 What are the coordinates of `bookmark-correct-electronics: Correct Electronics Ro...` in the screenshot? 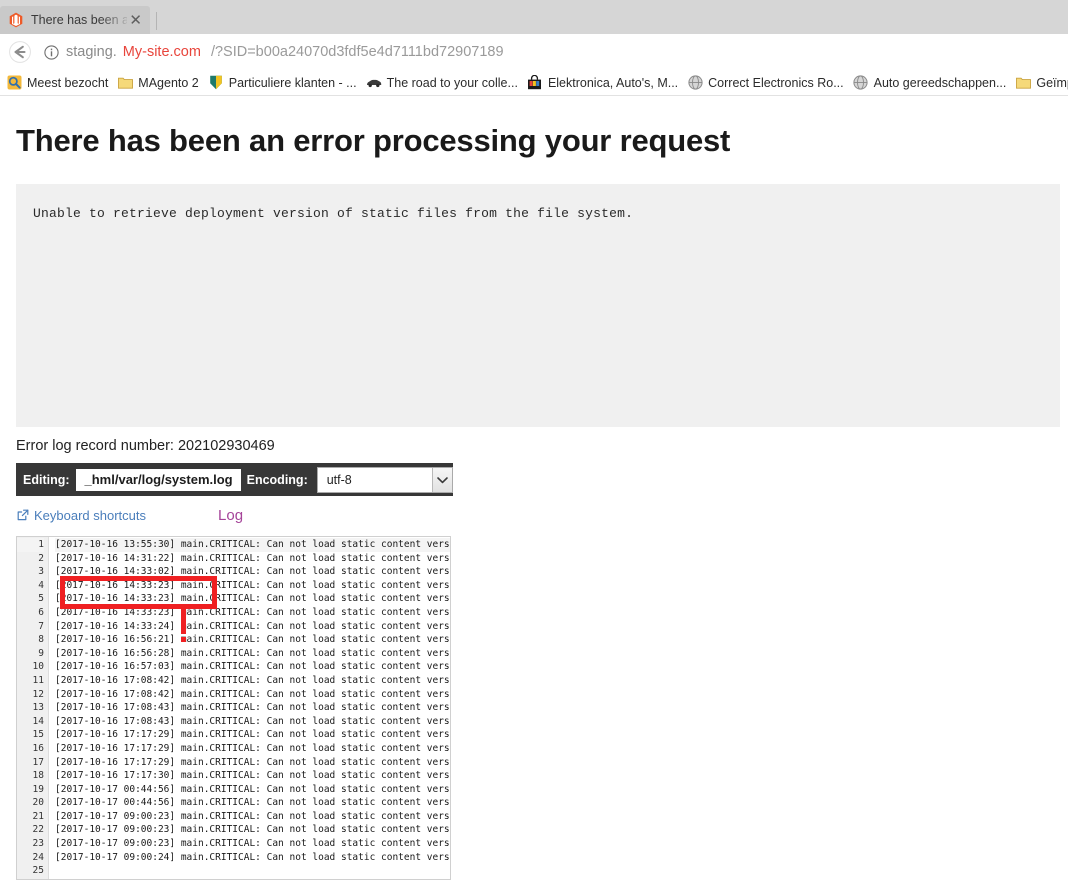 It's located at (767, 83).